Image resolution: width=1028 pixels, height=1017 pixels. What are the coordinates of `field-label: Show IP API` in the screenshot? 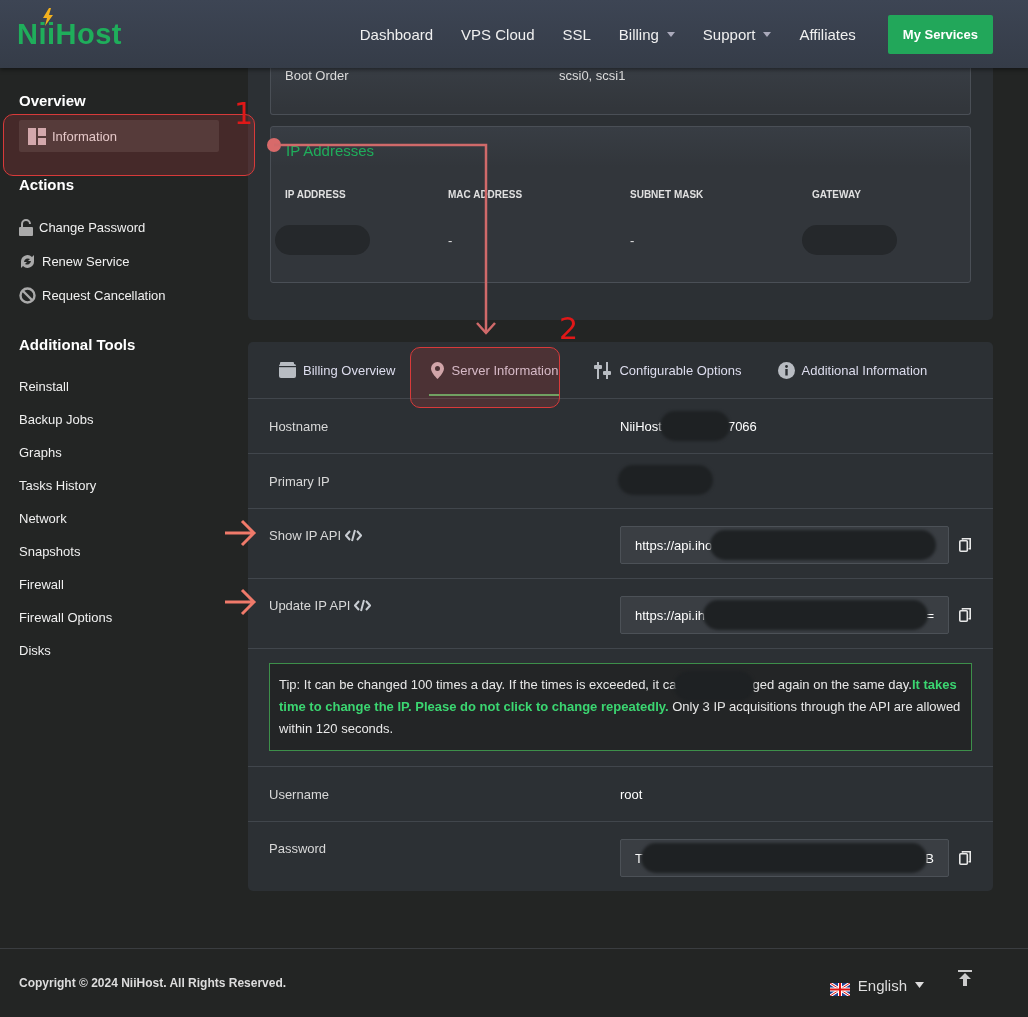 It's located at (305, 535).